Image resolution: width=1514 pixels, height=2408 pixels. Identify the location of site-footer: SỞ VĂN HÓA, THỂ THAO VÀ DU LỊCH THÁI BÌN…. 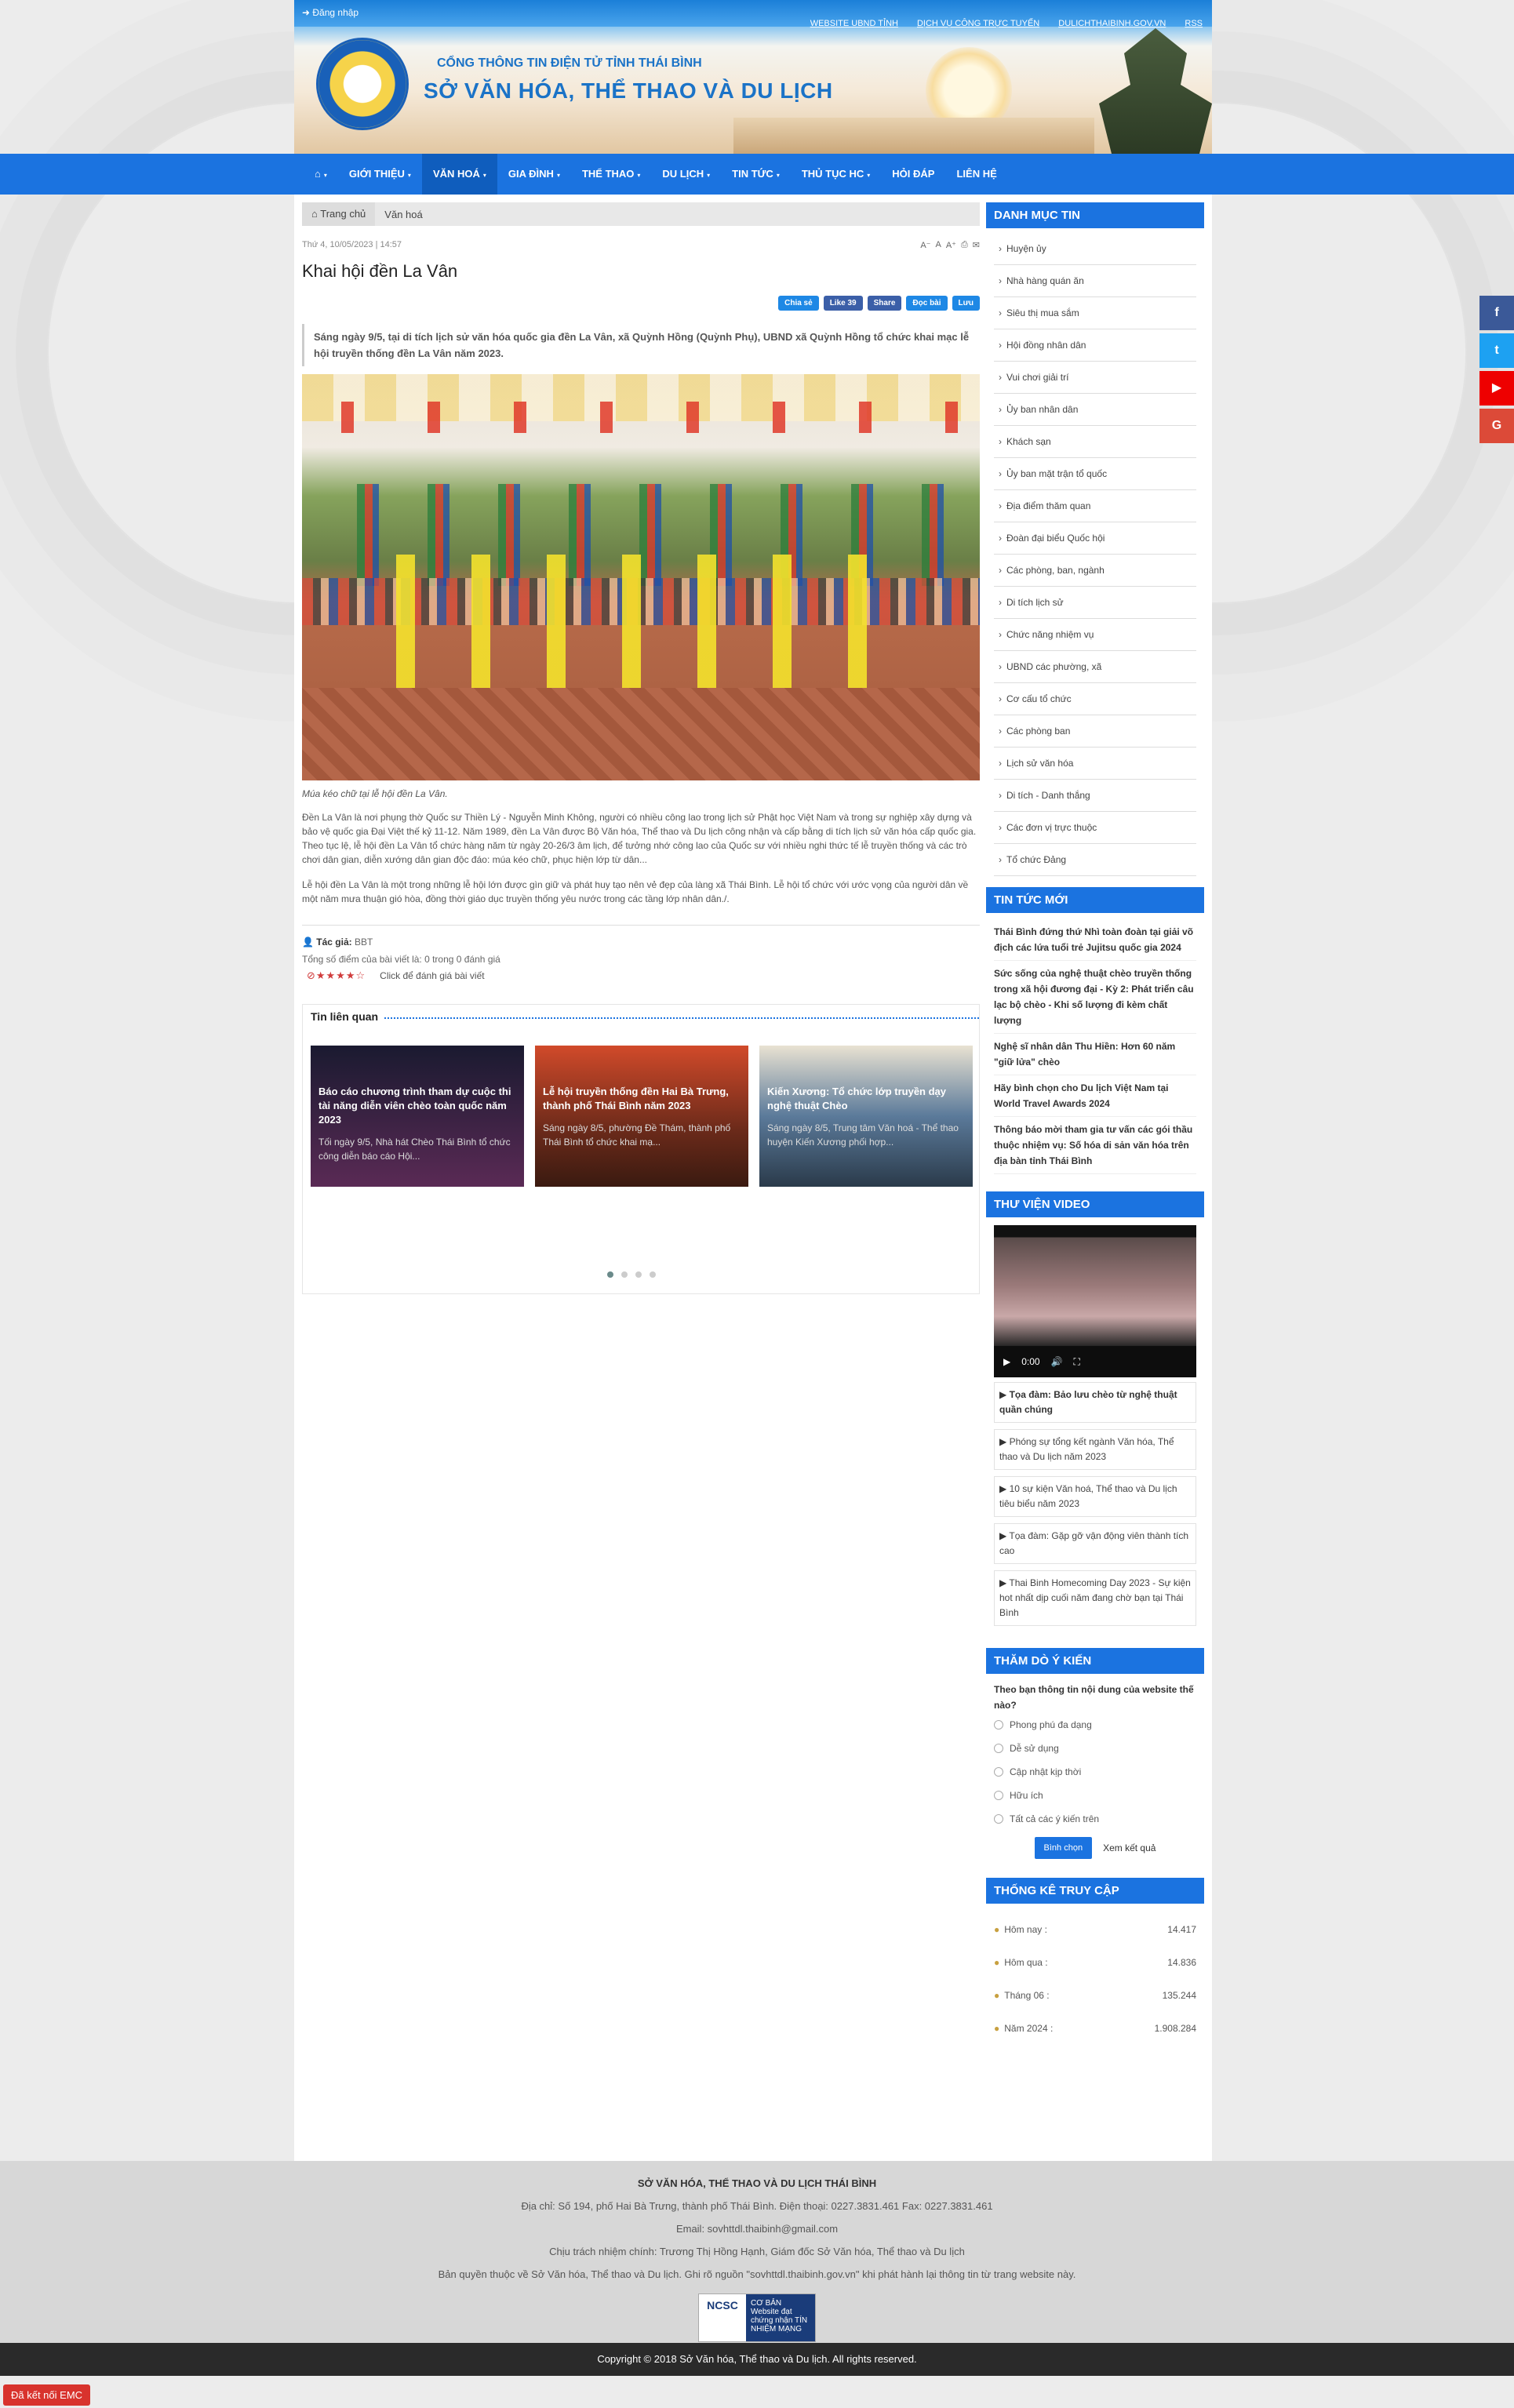
(757, 2252).